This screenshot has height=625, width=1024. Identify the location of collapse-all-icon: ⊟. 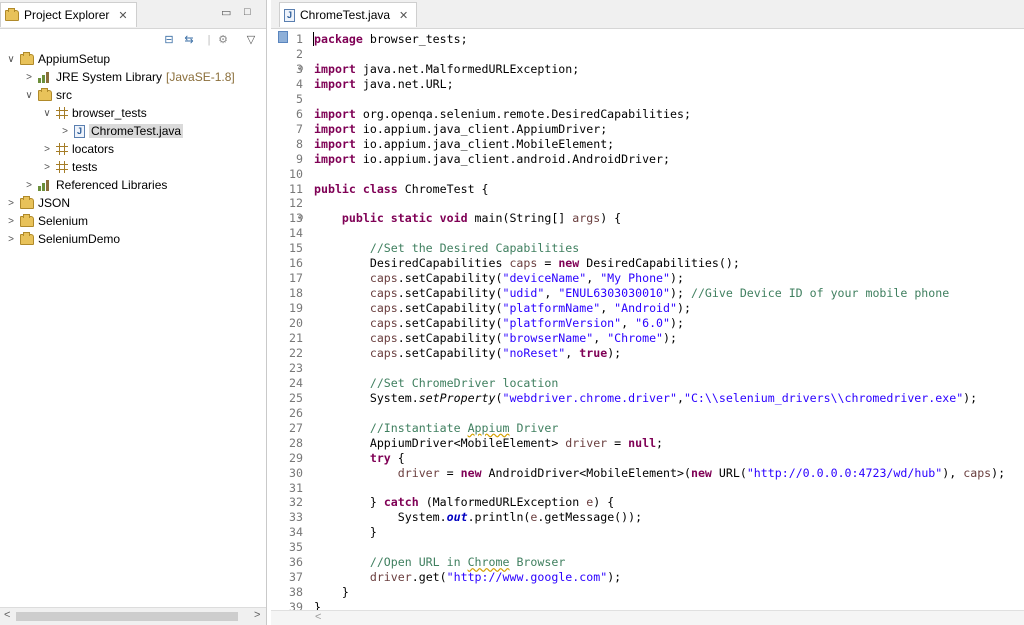
(169, 39).